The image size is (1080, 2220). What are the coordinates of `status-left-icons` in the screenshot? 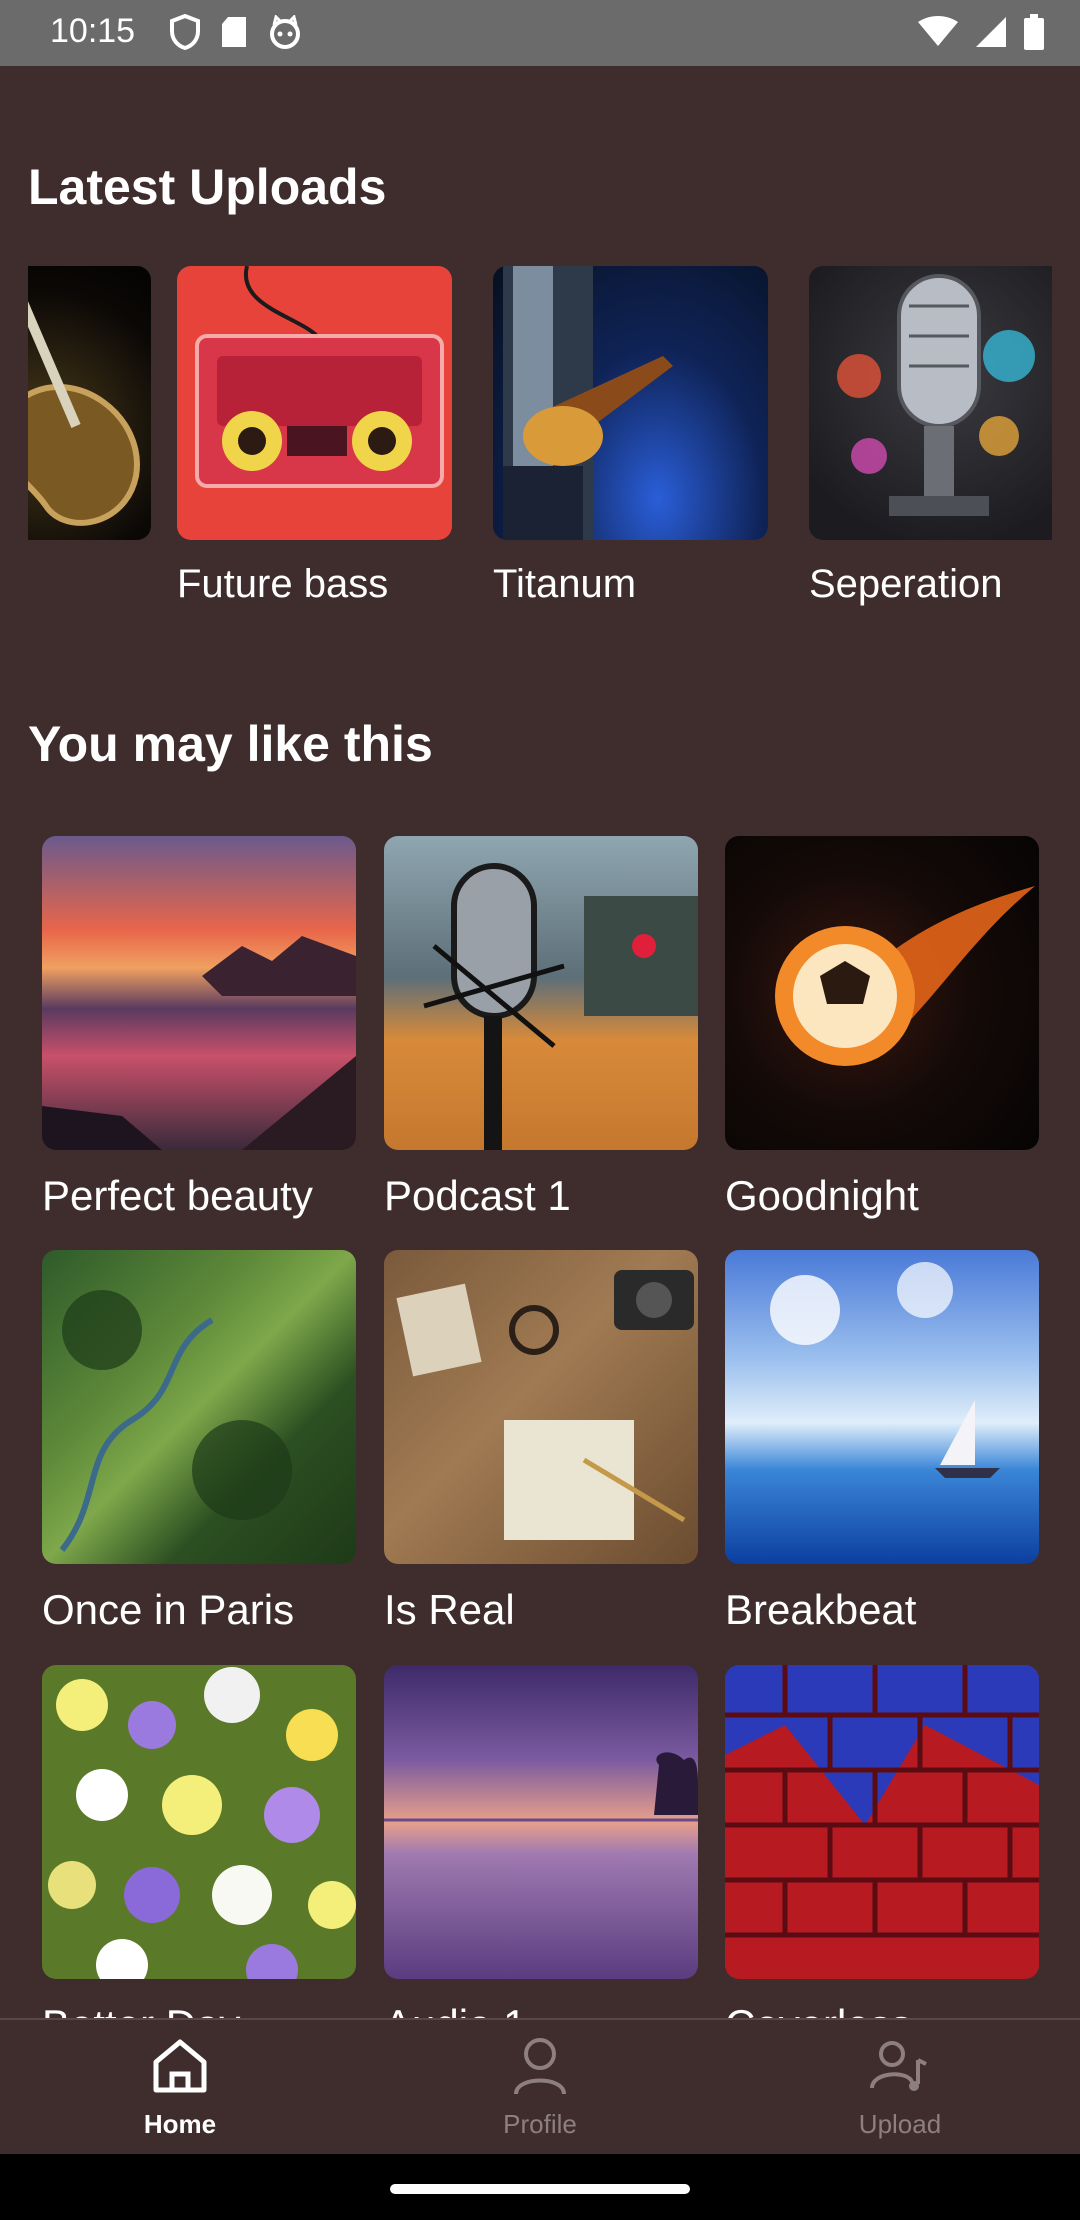 It's located at (236, 32).